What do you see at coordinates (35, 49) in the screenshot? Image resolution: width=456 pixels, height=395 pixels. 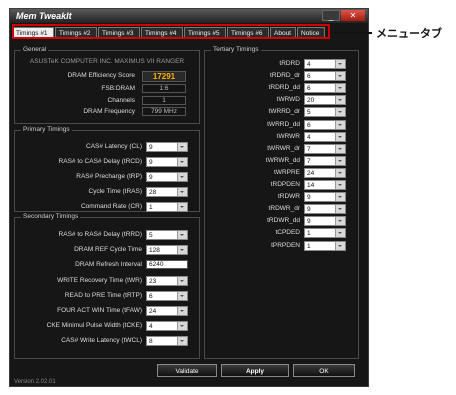 I see `general-title: General` at bounding box center [35, 49].